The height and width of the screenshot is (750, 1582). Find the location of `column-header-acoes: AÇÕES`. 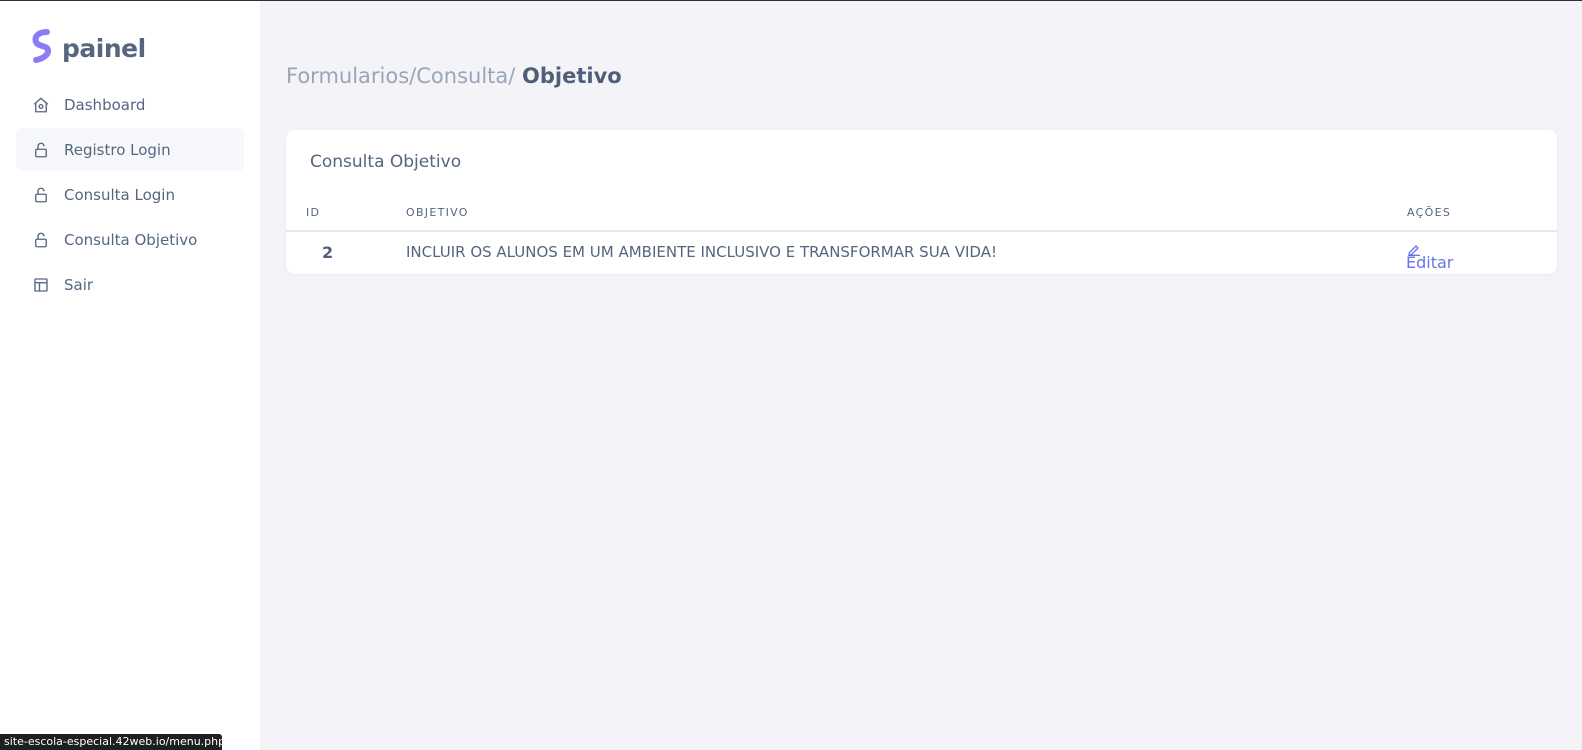

column-header-acoes: AÇÕES is located at coordinates (1429, 212).